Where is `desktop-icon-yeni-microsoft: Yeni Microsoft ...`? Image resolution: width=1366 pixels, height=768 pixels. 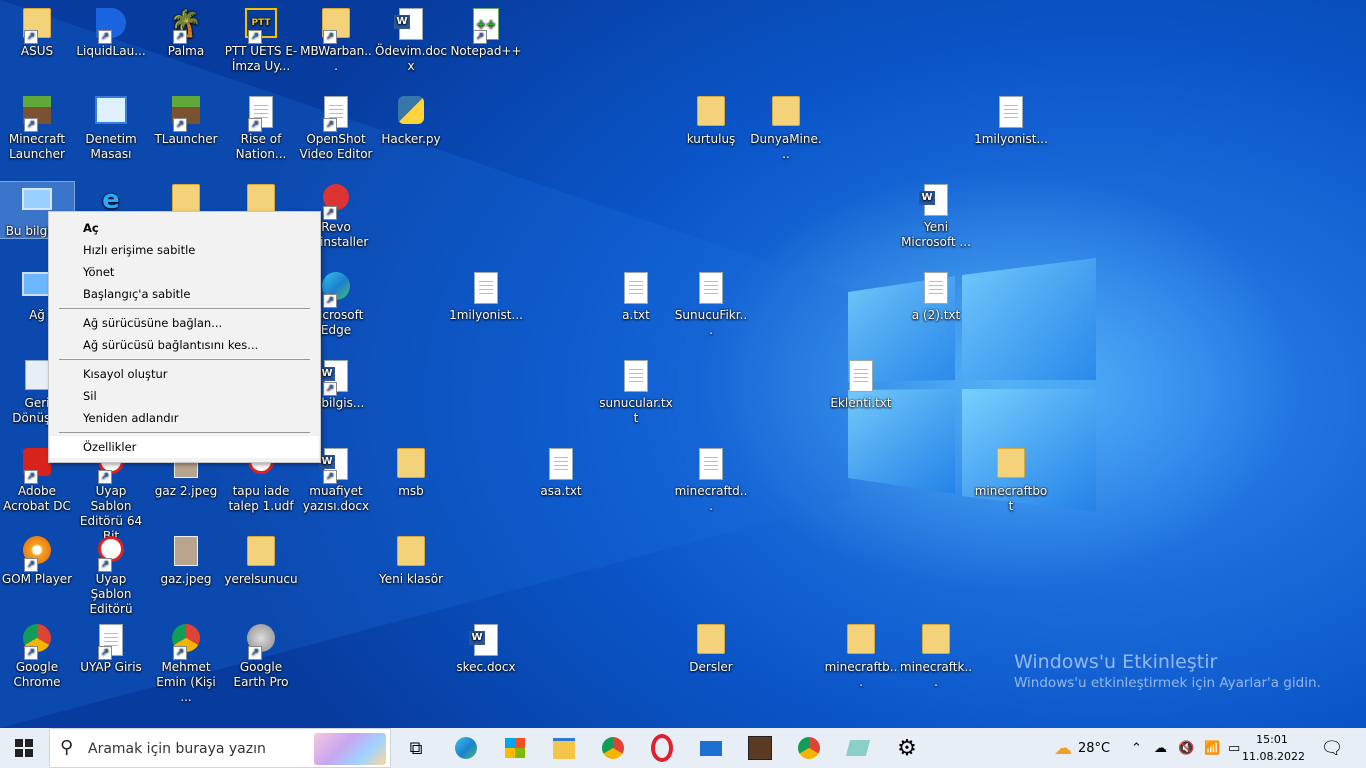
desktop-icon-yeni-microsoft: Yeni Microsoft ... is located at coordinates (936, 214).